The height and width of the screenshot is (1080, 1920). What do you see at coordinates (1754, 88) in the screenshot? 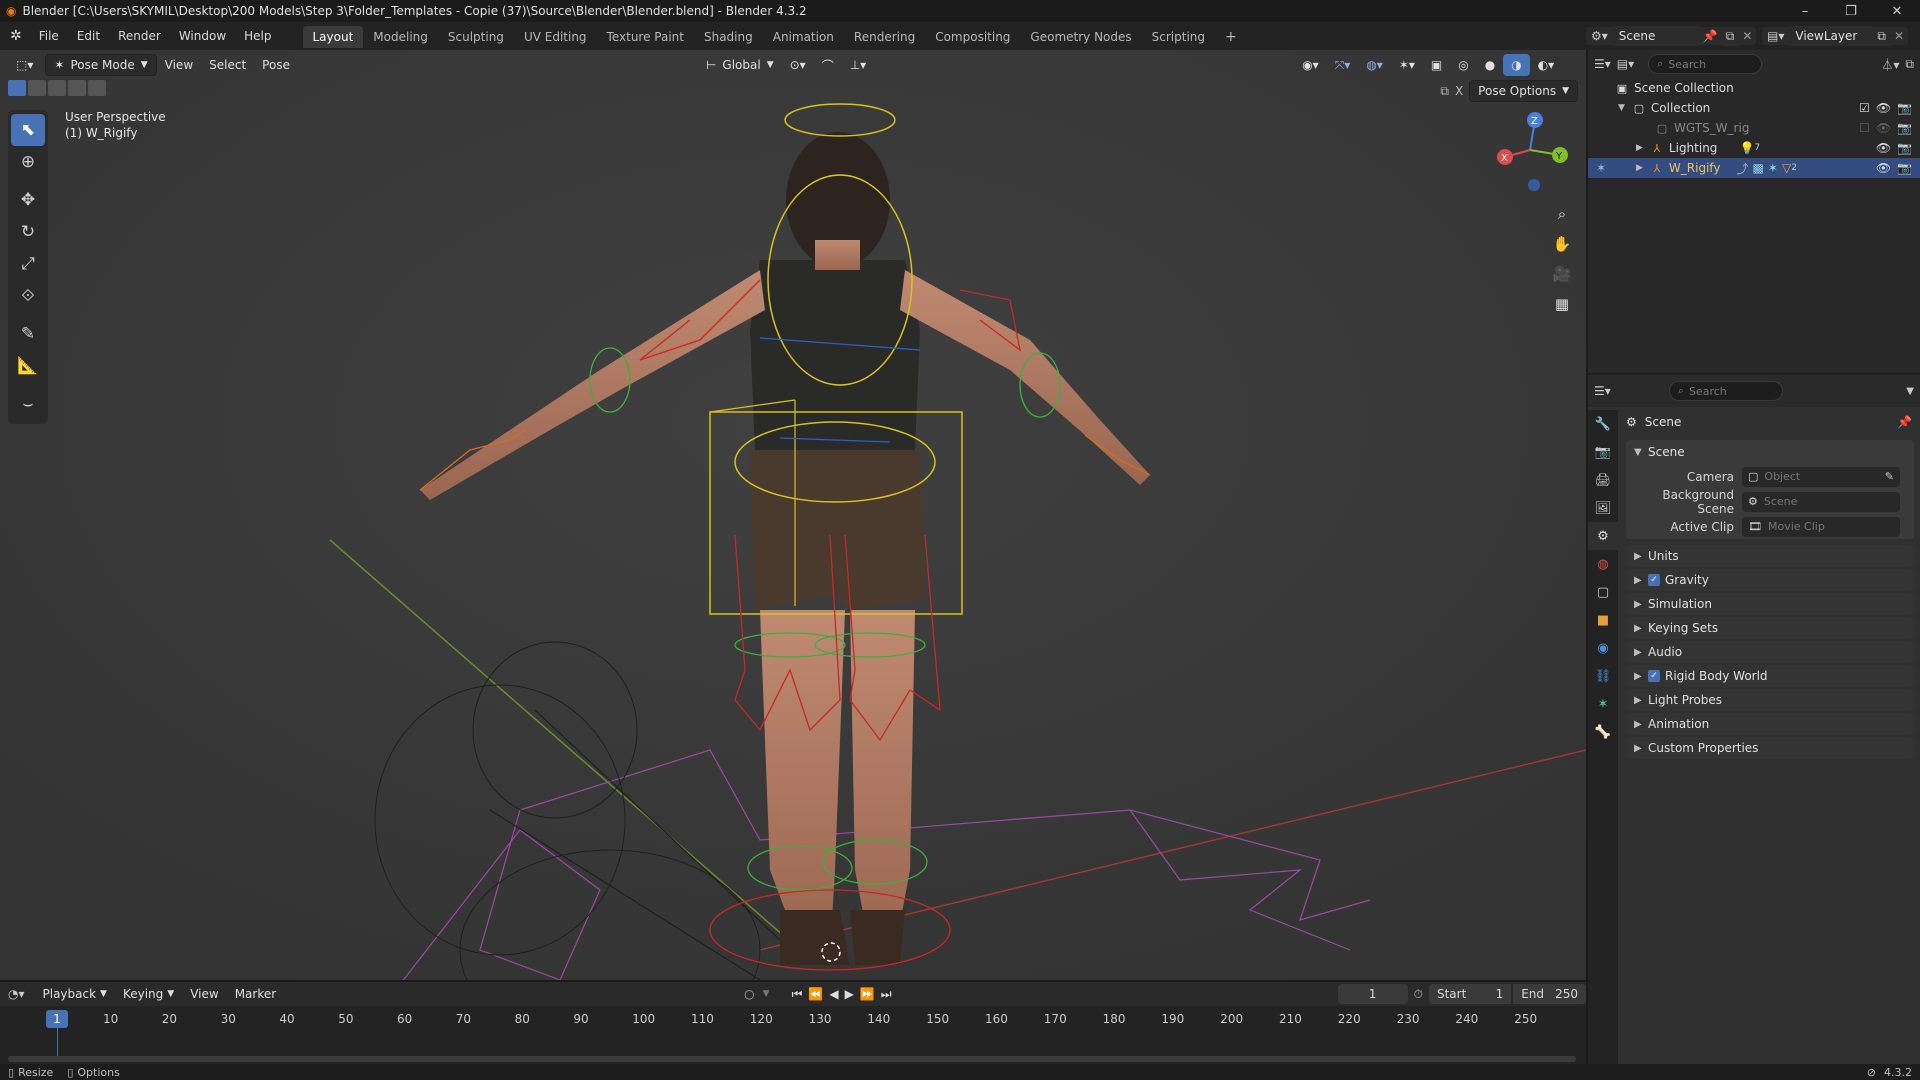
I see `outliner-row-scene-collection: ▣ Scene Collection` at bounding box center [1754, 88].